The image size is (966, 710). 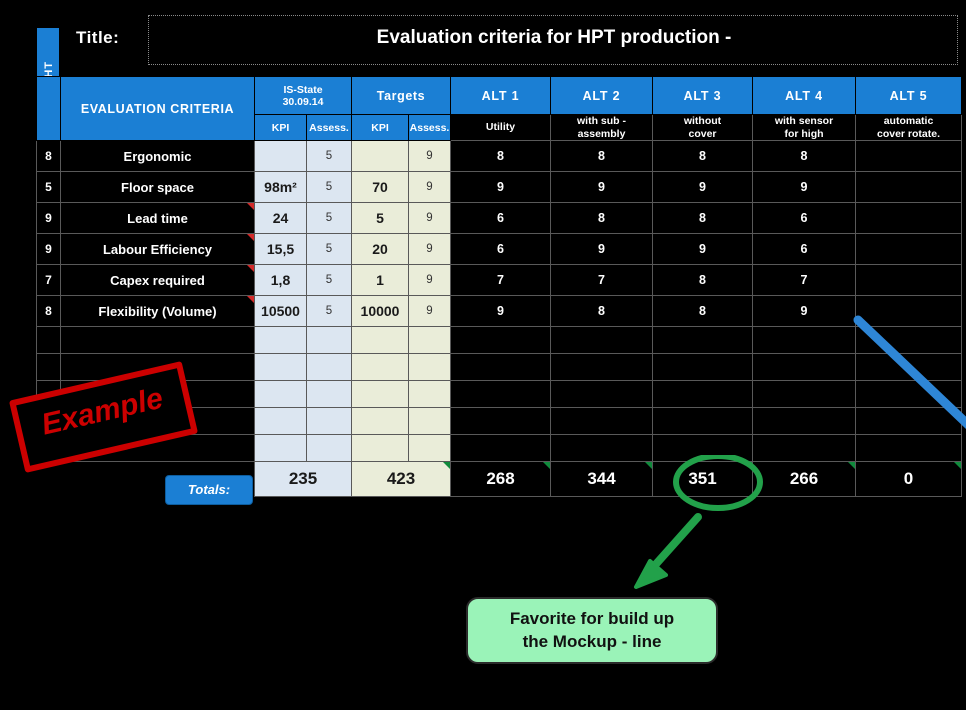 What do you see at coordinates (157, 249) in the screenshot?
I see `row-criteria-name: Labour Efficiency` at bounding box center [157, 249].